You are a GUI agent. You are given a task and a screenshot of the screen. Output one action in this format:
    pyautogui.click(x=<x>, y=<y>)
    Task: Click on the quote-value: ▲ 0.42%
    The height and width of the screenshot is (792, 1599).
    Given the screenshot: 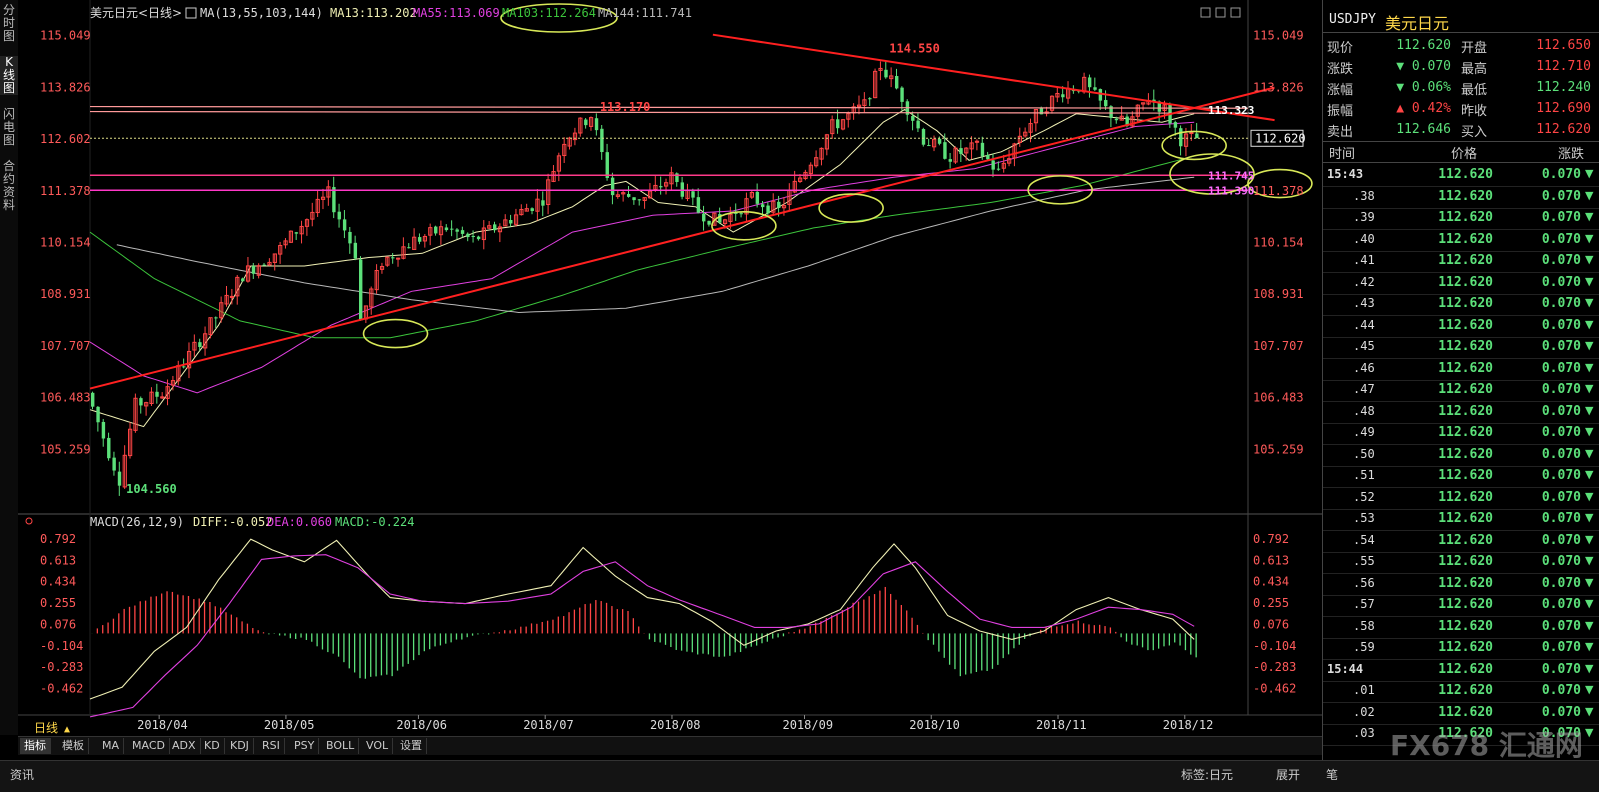 What is the action you would take?
    pyautogui.click(x=1423, y=108)
    